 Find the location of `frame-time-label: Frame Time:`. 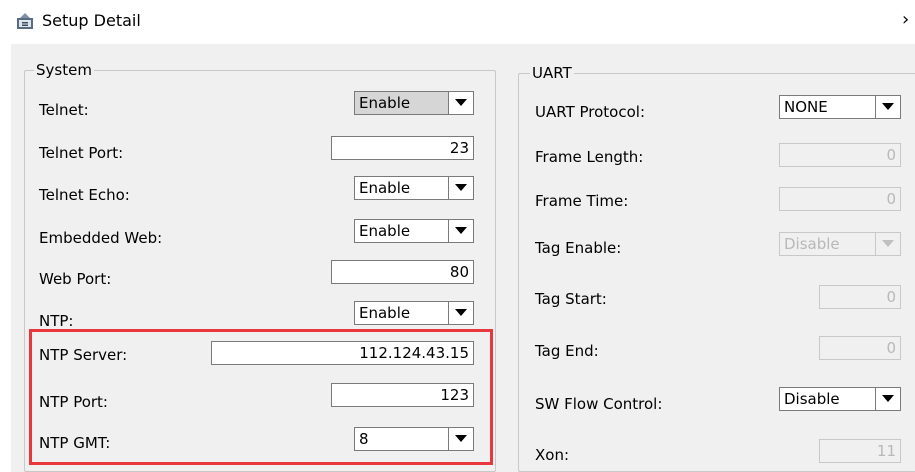

frame-time-label: Frame Time: is located at coordinates (582, 201).